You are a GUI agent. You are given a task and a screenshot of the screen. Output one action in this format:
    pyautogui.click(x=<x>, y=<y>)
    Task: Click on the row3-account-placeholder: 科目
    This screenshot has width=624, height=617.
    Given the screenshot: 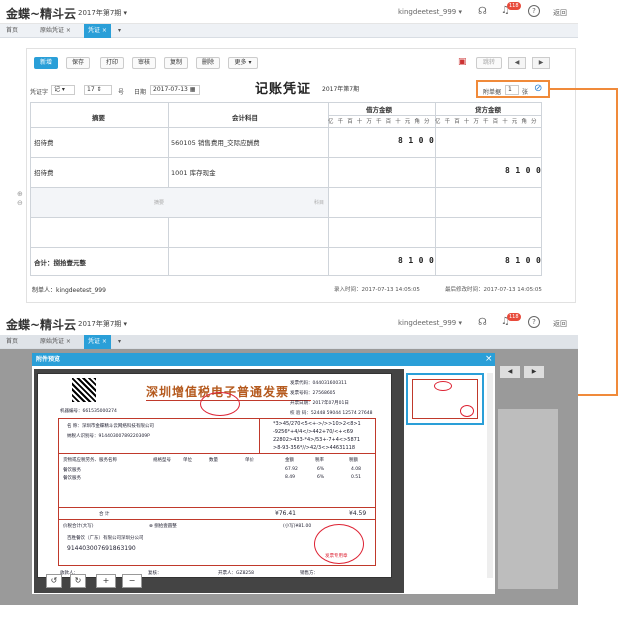 What is the action you would take?
    pyautogui.click(x=319, y=202)
    